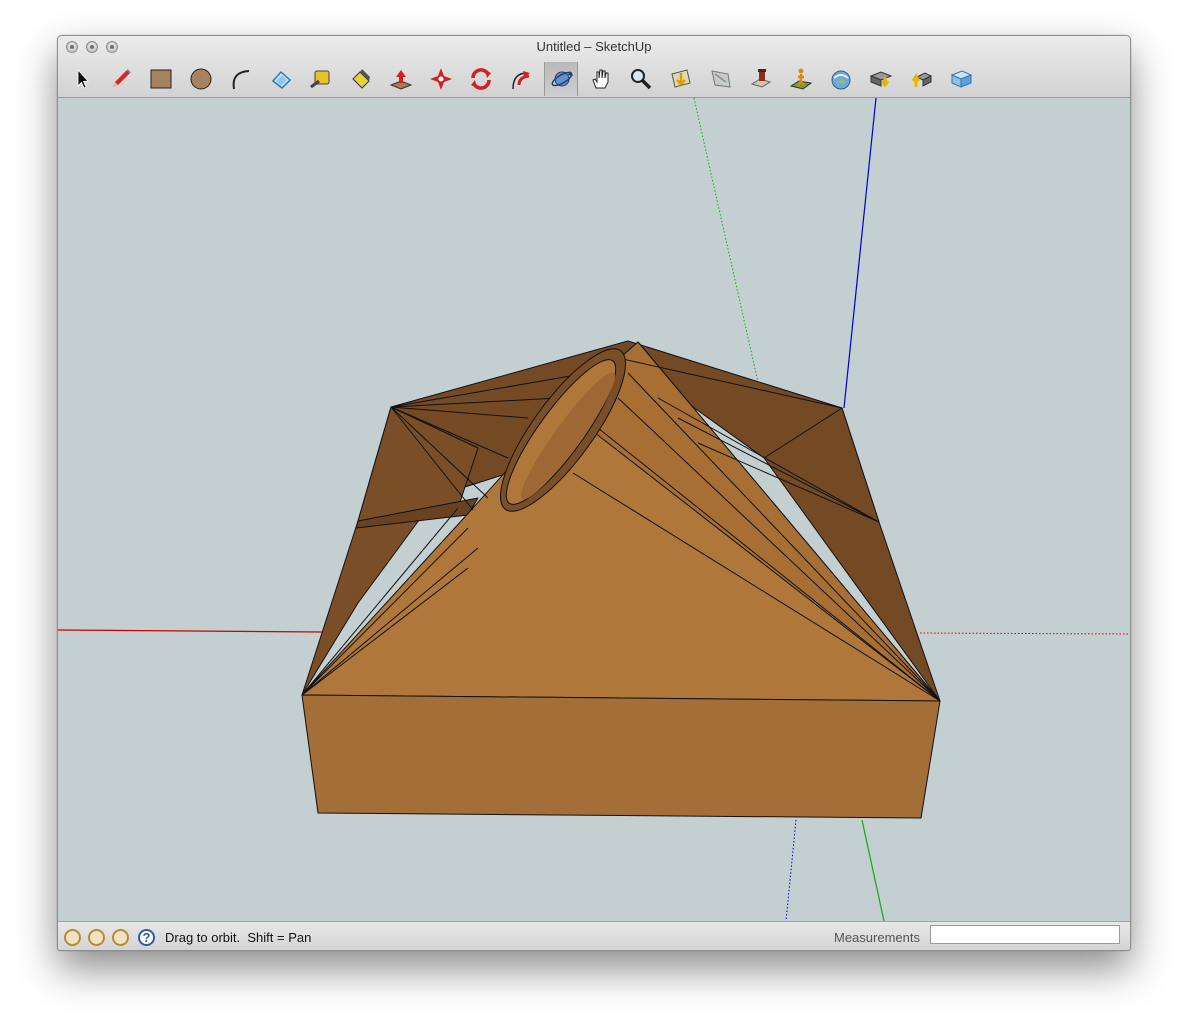 The image size is (1186, 1029). I want to click on share-model-tool-button, so click(921, 79).